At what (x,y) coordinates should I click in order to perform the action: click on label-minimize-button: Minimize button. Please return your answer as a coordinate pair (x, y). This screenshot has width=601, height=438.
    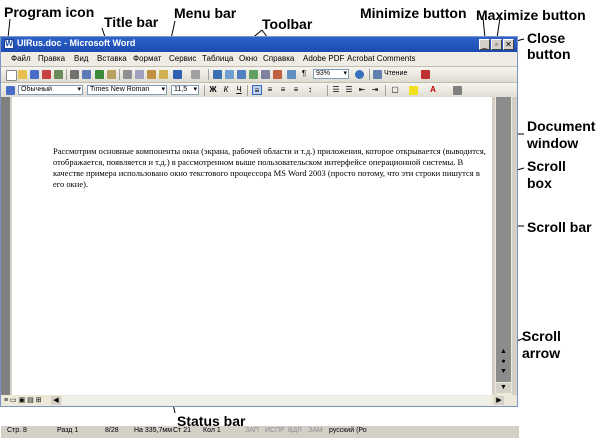
    Looking at the image, I should click on (413, 13).